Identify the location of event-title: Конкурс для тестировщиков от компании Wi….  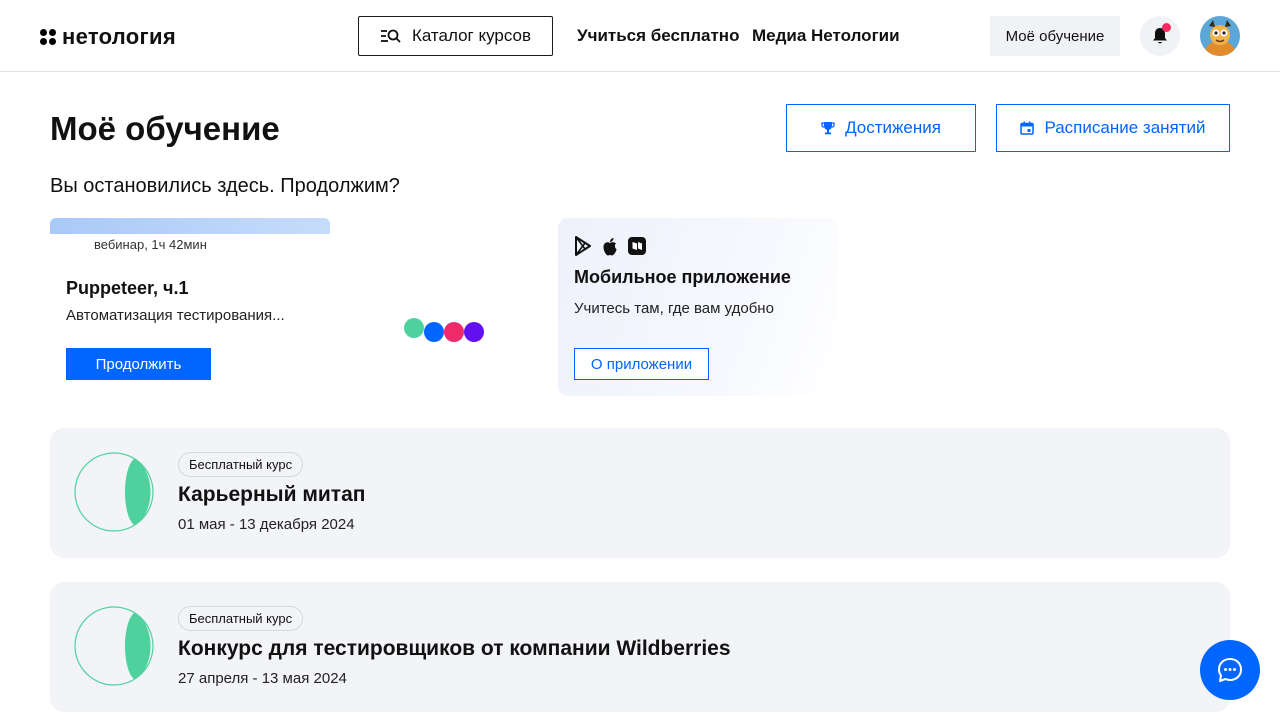
(454, 648).